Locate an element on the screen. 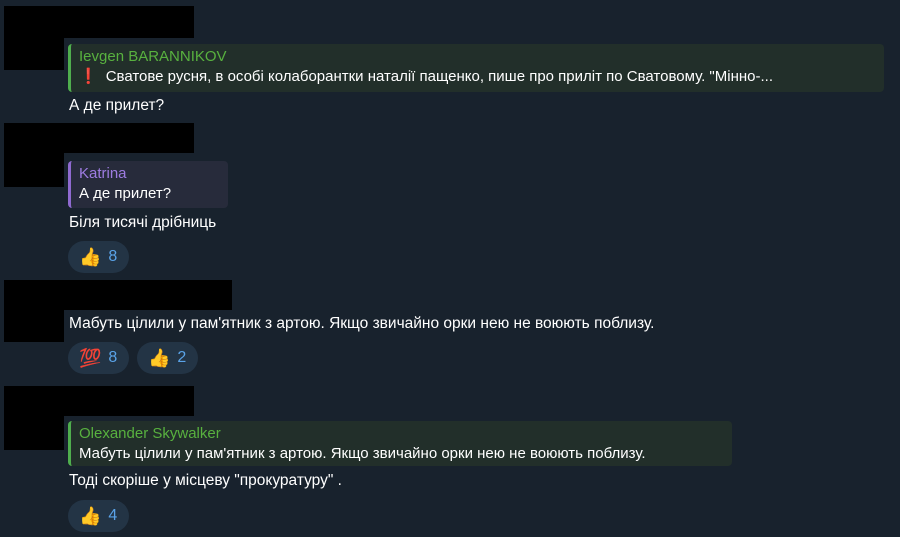  reaction-thumbs-up: 👍 8 is located at coordinates (99, 257).